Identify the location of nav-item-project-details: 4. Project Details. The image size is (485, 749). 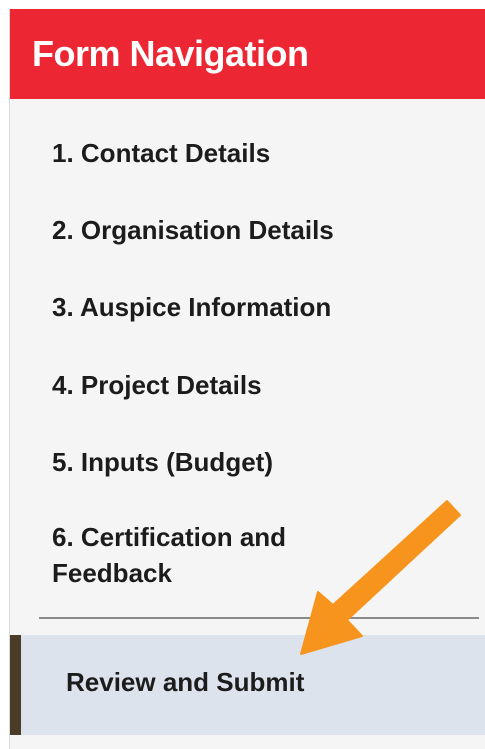
(262, 385).